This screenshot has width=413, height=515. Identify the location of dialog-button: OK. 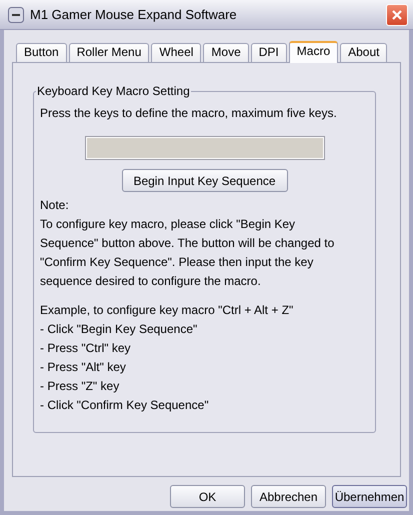
(207, 496).